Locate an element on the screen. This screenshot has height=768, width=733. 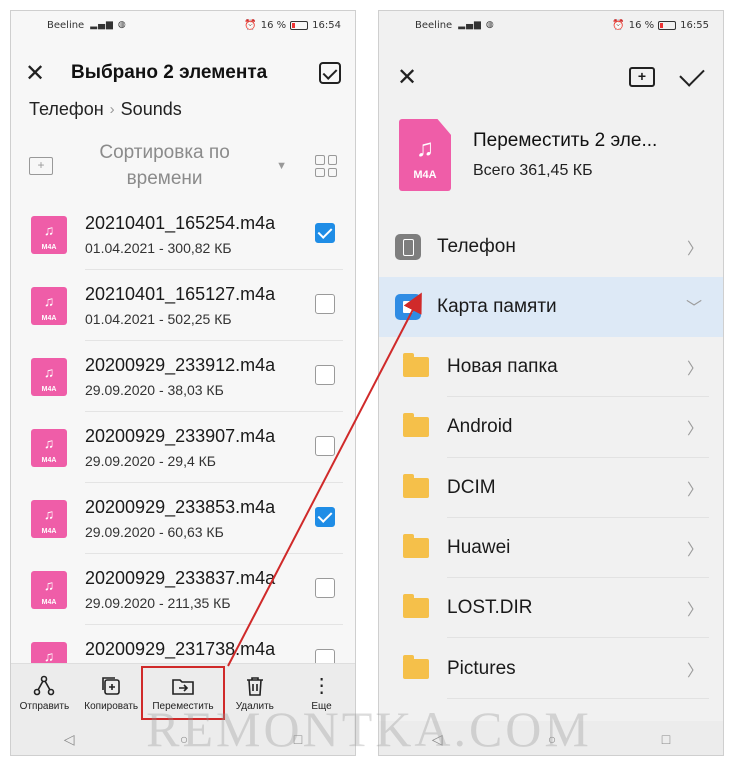
audio-file-icon: ♫ M4A is located at coordinates (425, 155).